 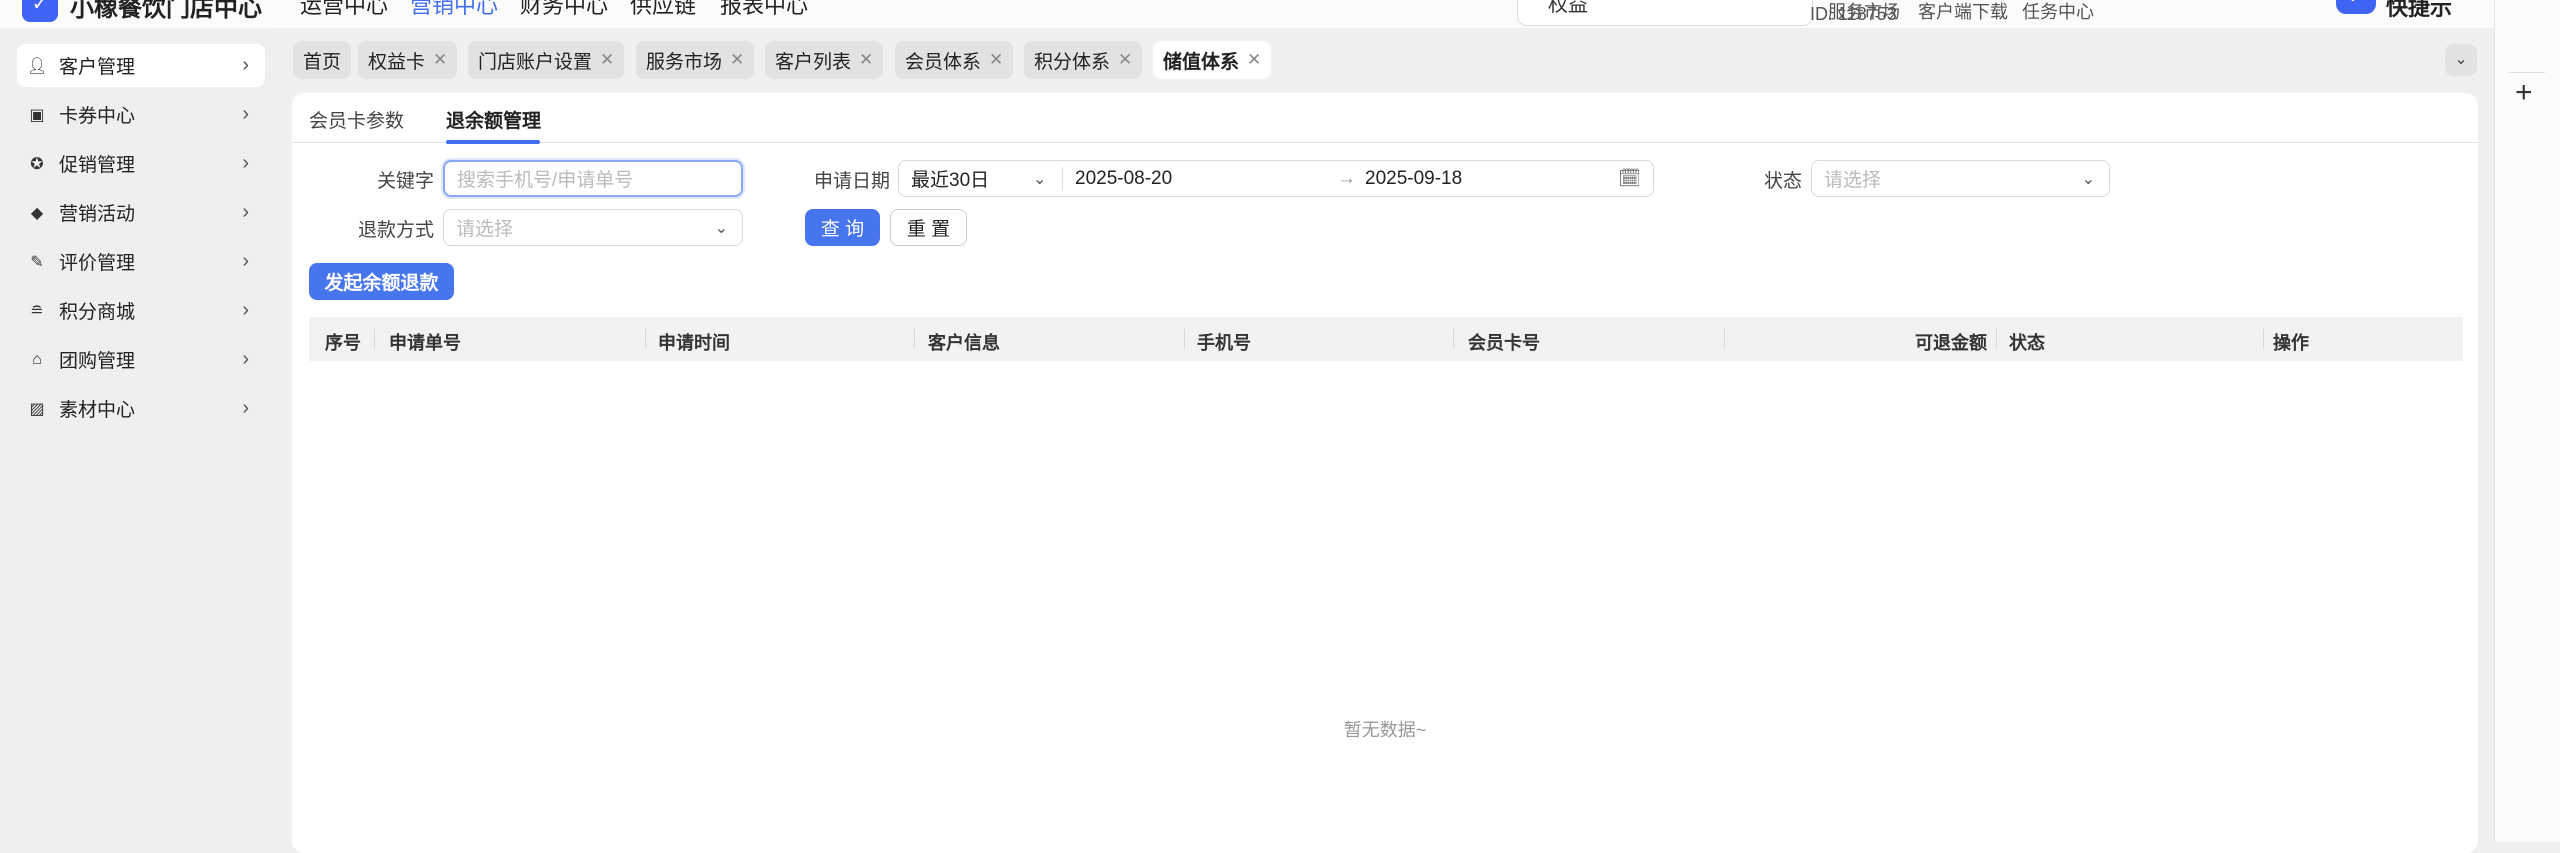 What do you see at coordinates (1123, 179) in the screenshot?
I see `date-start: 2025-08-20` at bounding box center [1123, 179].